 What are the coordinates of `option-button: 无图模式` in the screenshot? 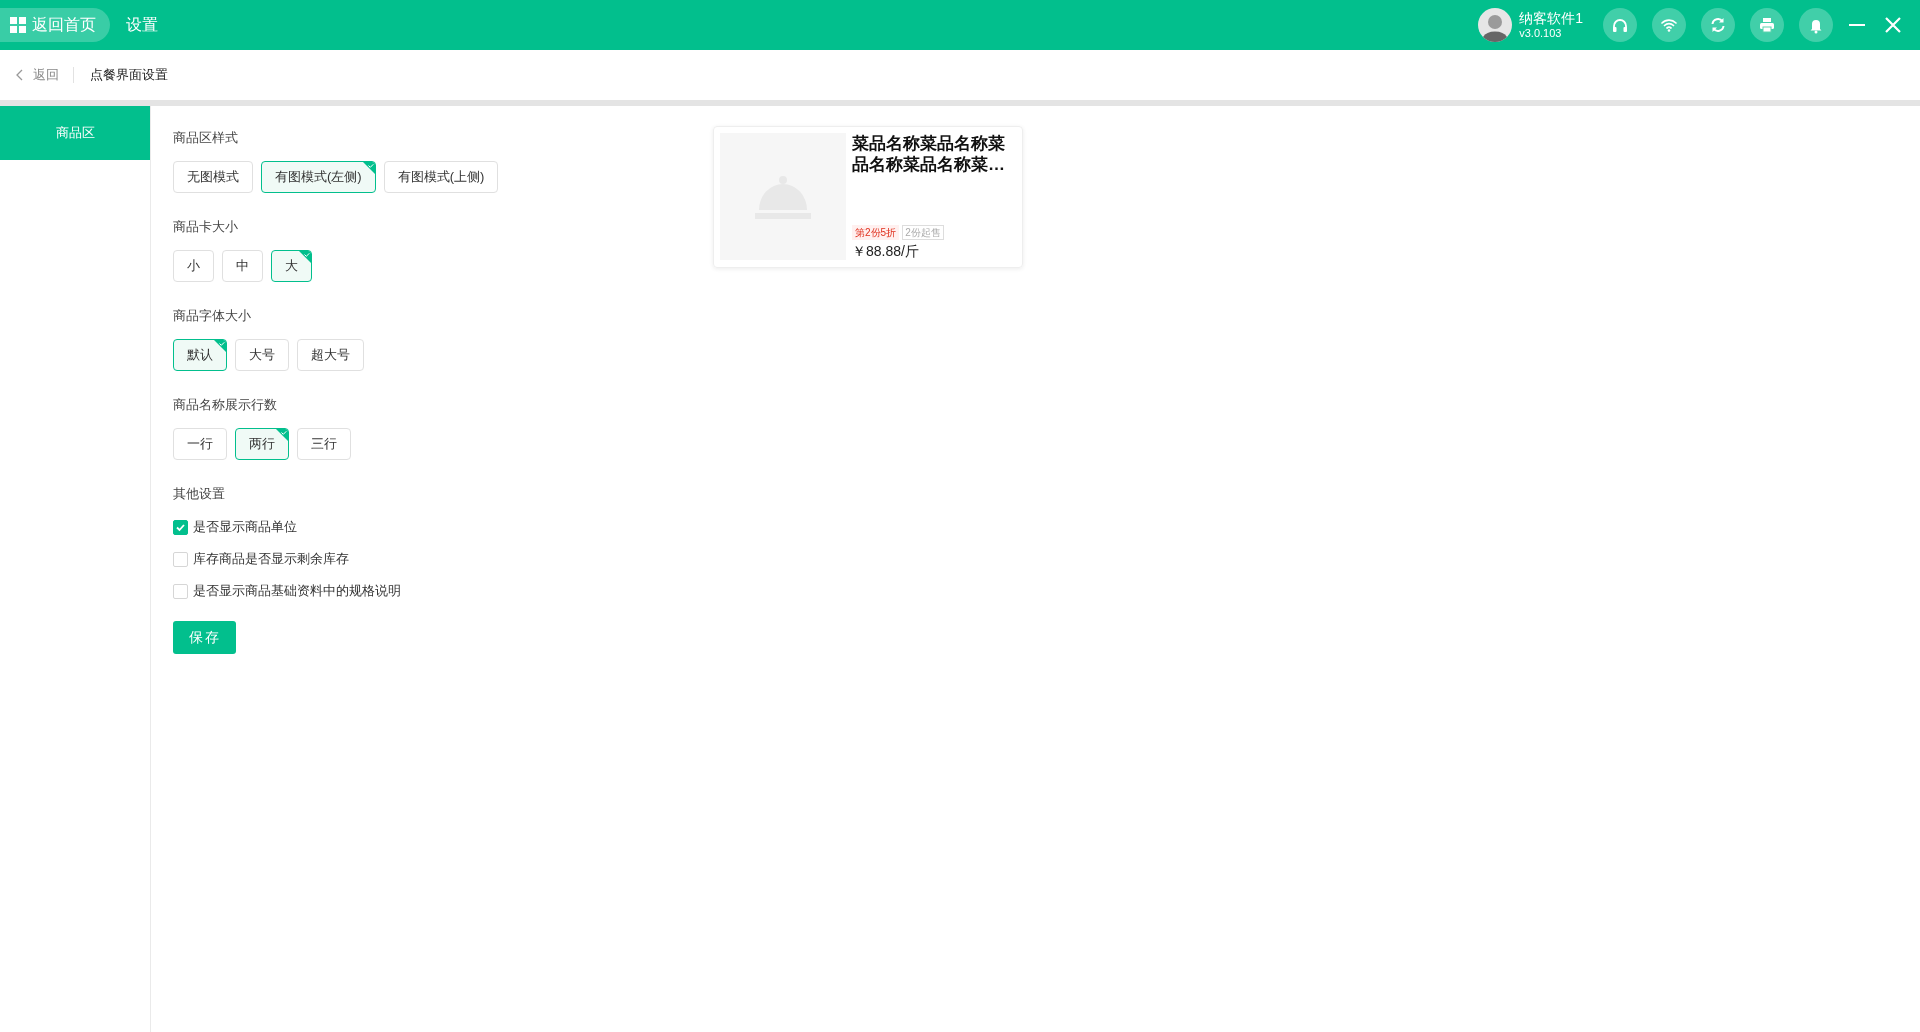 It's located at (213, 177).